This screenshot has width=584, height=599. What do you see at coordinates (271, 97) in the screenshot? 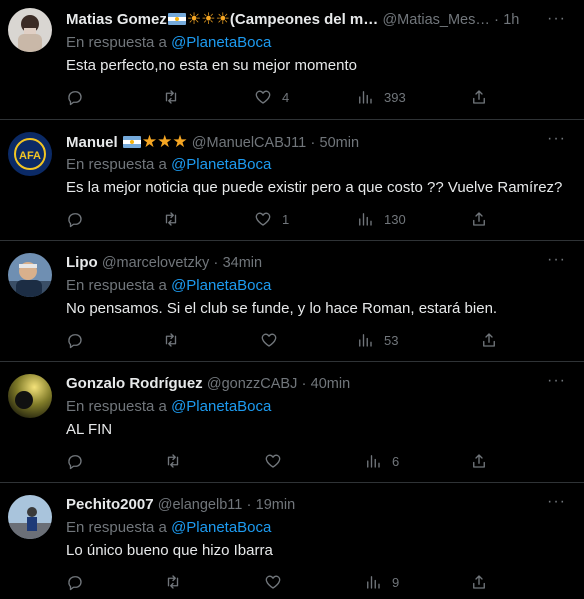
I see `like-button: 4` at bounding box center [271, 97].